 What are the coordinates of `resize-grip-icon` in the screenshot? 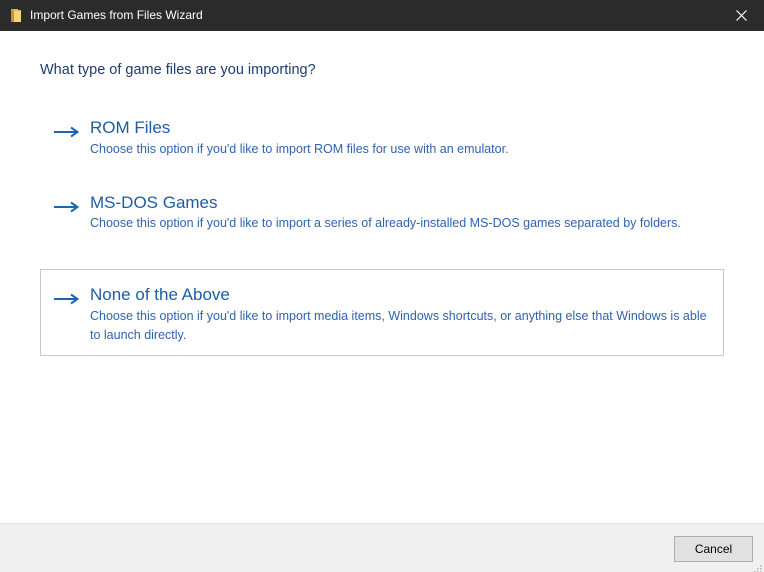 It's located at (757, 566).